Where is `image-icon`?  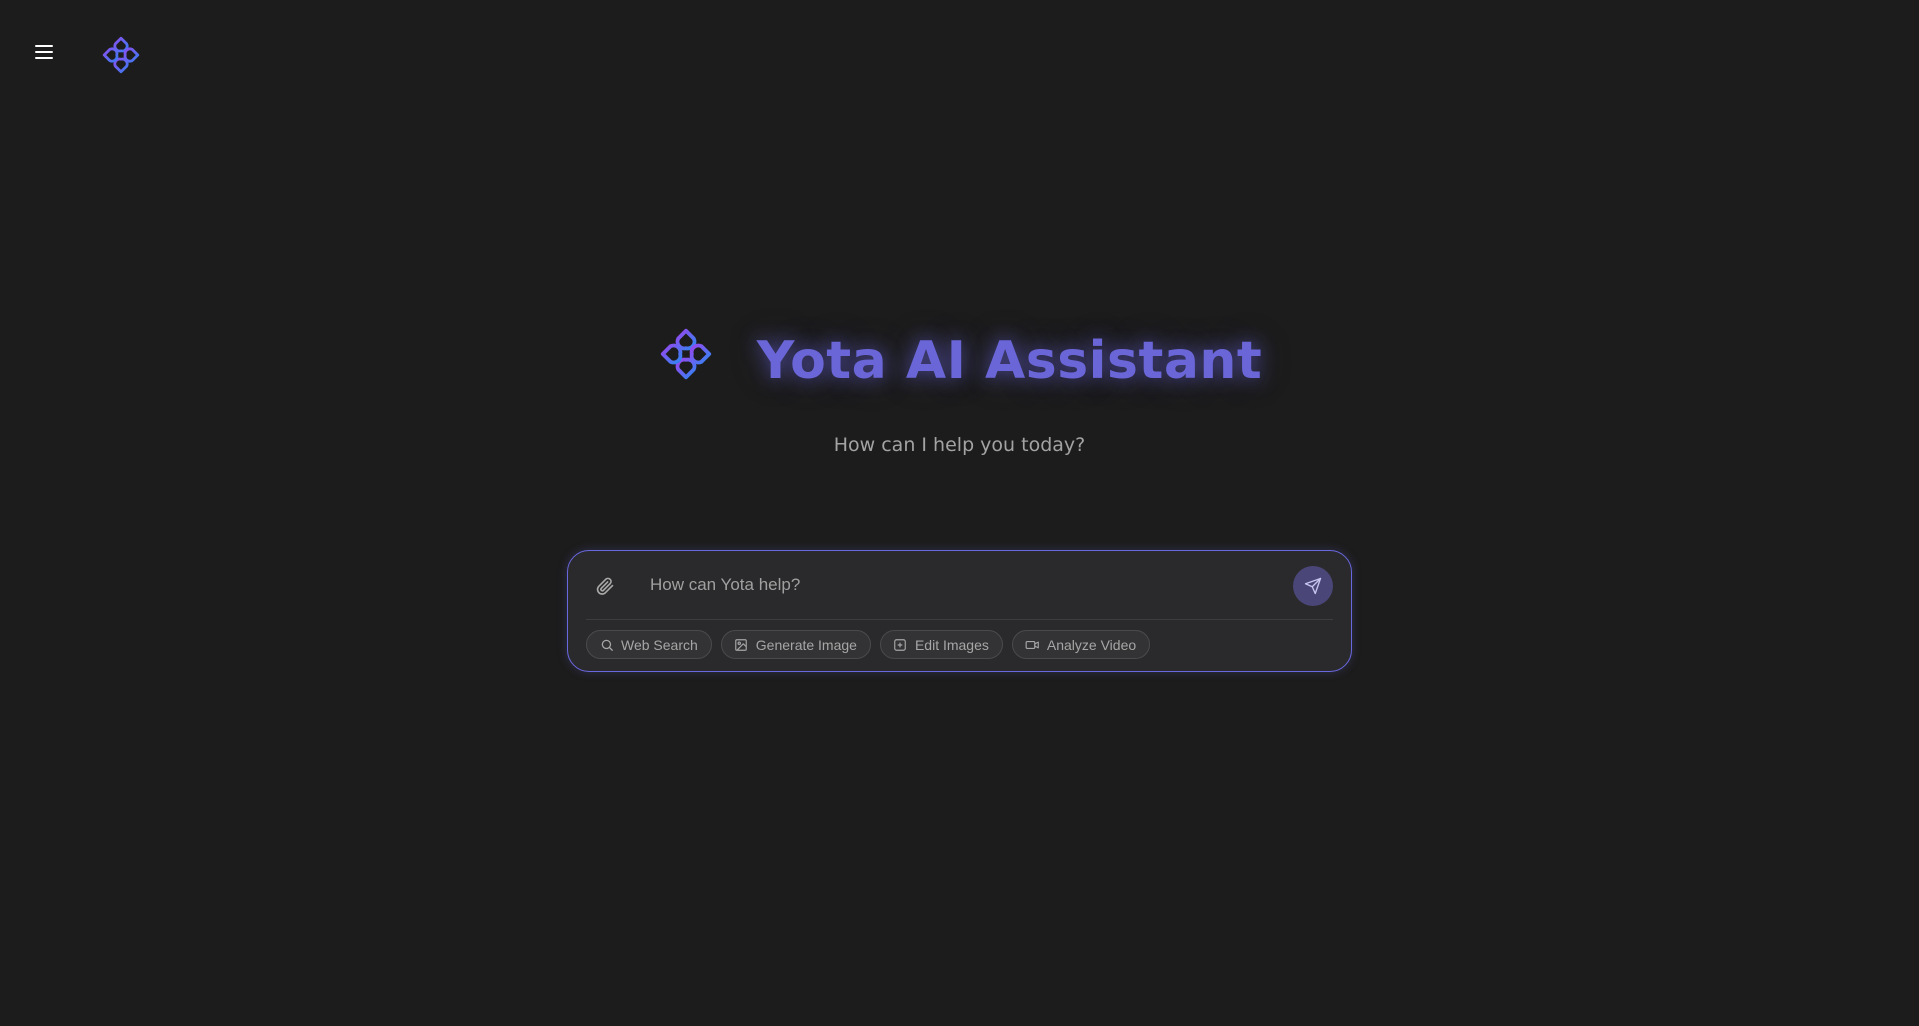 image-icon is located at coordinates (741, 644).